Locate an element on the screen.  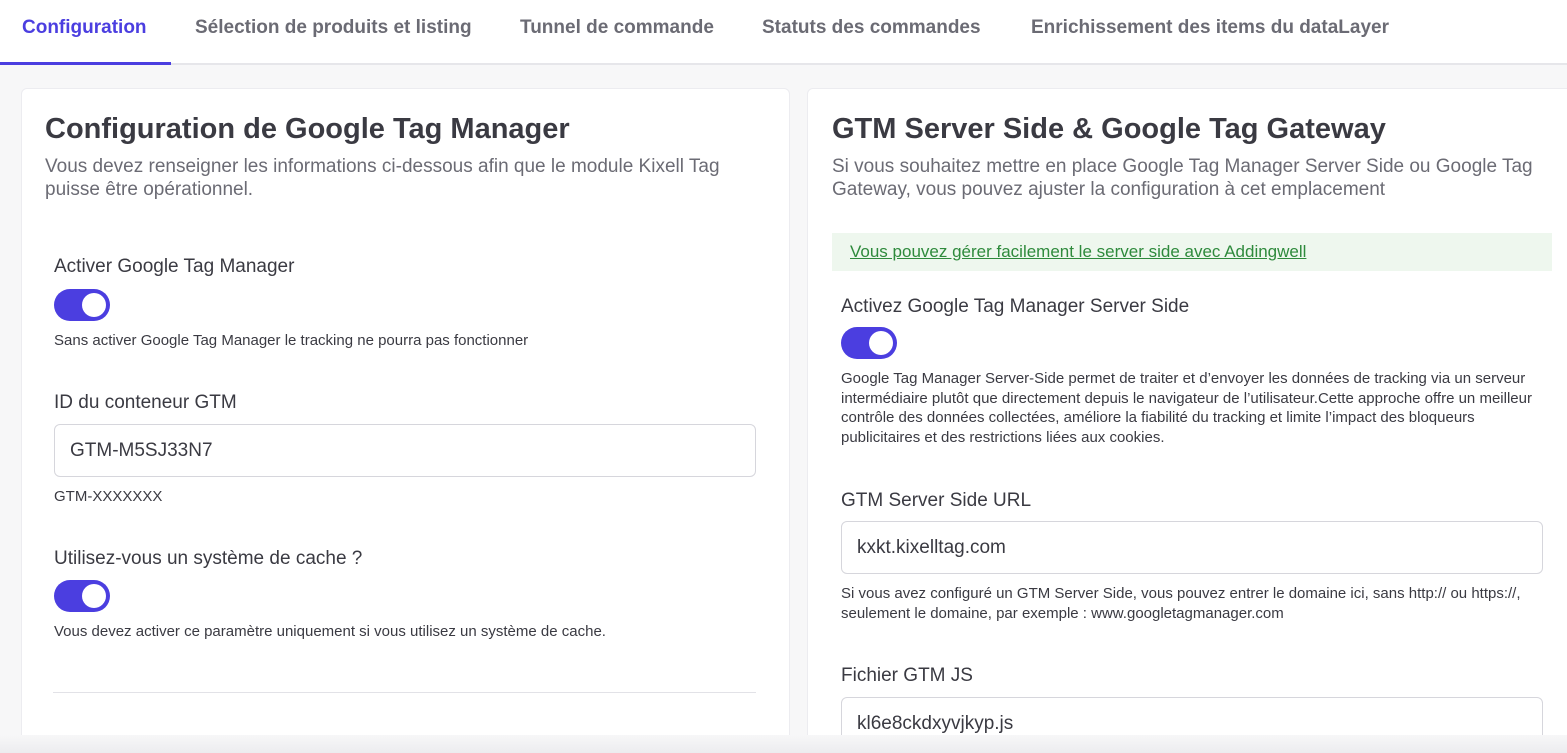
js-file-label: Fichier GTM JS is located at coordinates (907, 675).